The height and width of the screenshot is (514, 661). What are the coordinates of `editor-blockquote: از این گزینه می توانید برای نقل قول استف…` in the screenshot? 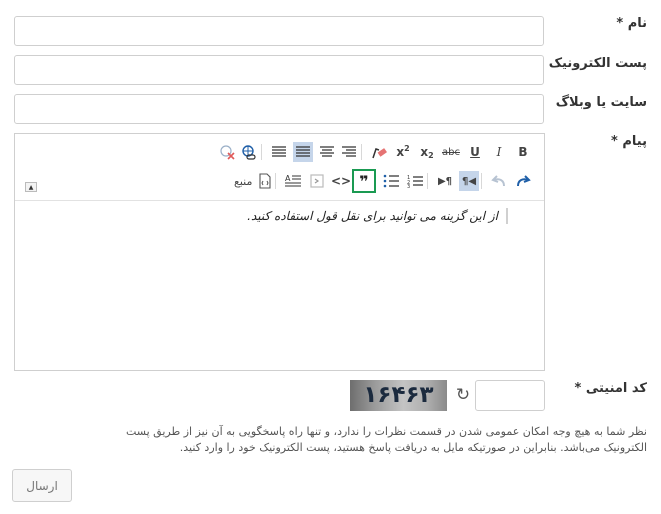 It's located at (377, 216).